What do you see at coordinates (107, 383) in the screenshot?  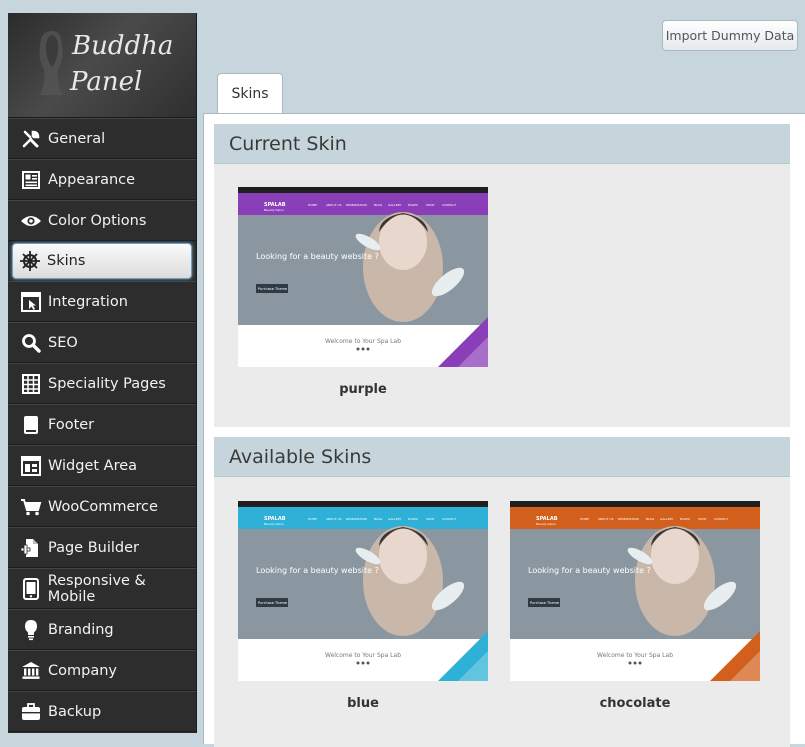 I see `nav-label: Speciality Pages` at bounding box center [107, 383].